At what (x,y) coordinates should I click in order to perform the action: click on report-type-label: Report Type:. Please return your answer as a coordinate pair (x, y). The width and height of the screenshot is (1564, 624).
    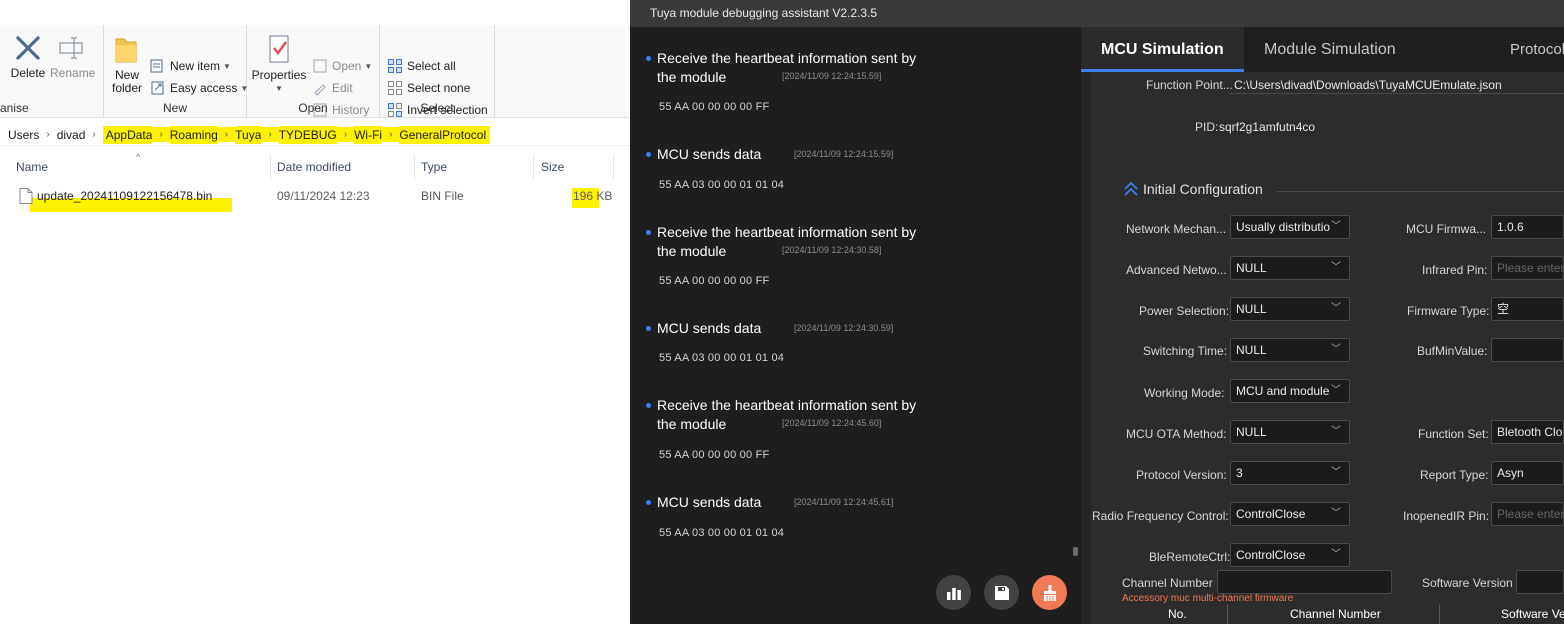
    Looking at the image, I should click on (1454, 475).